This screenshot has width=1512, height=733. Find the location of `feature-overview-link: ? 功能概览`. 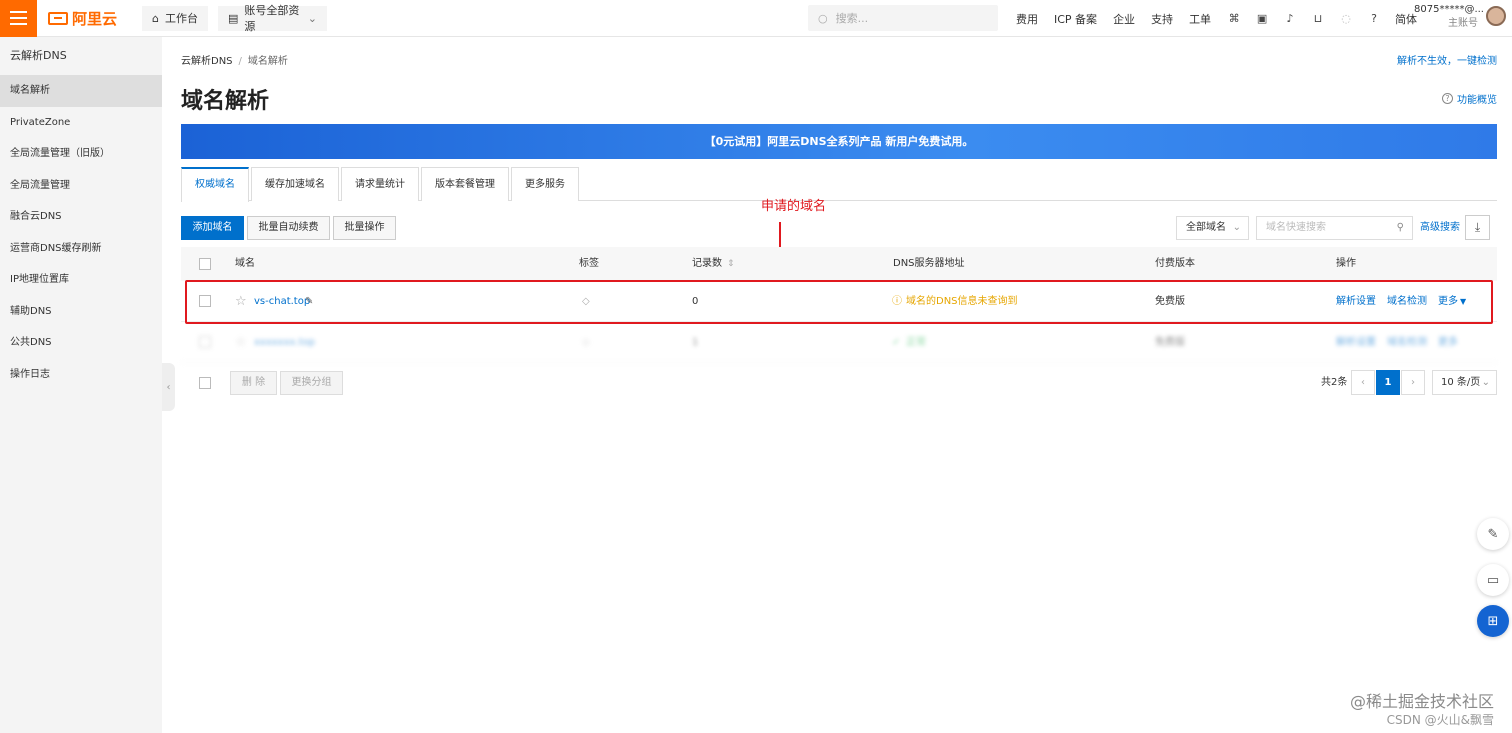

feature-overview-link: ? 功能概览 is located at coordinates (1469, 98).